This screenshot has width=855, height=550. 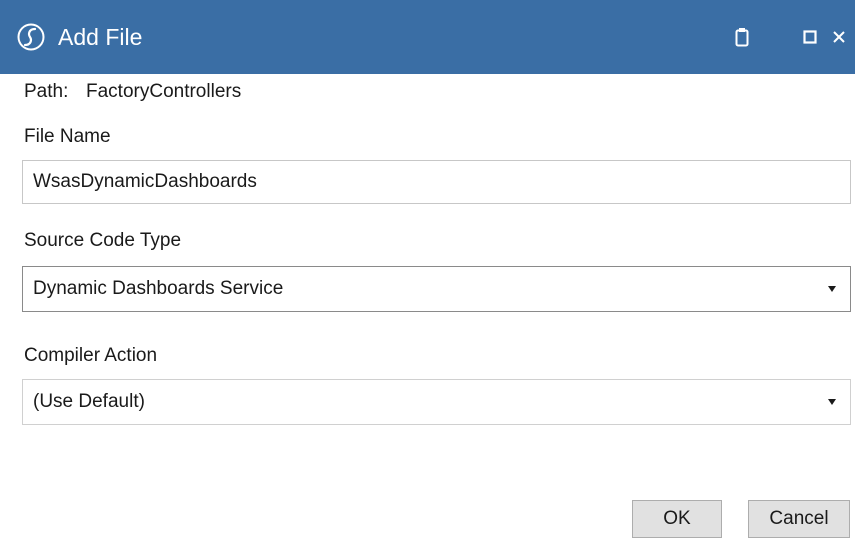 What do you see at coordinates (67, 136) in the screenshot?
I see `file-name-label: File Name` at bounding box center [67, 136].